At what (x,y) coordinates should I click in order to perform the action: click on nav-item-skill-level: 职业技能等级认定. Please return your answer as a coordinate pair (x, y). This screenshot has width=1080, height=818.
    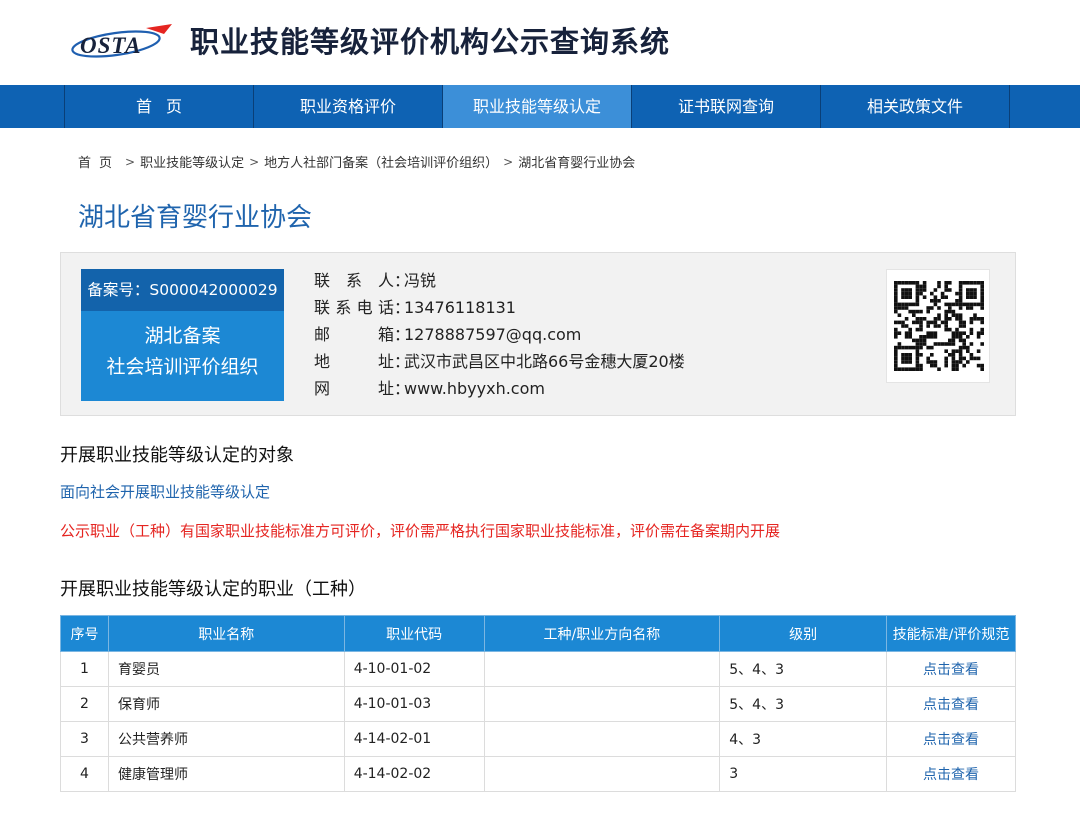
    Looking at the image, I should click on (537, 106).